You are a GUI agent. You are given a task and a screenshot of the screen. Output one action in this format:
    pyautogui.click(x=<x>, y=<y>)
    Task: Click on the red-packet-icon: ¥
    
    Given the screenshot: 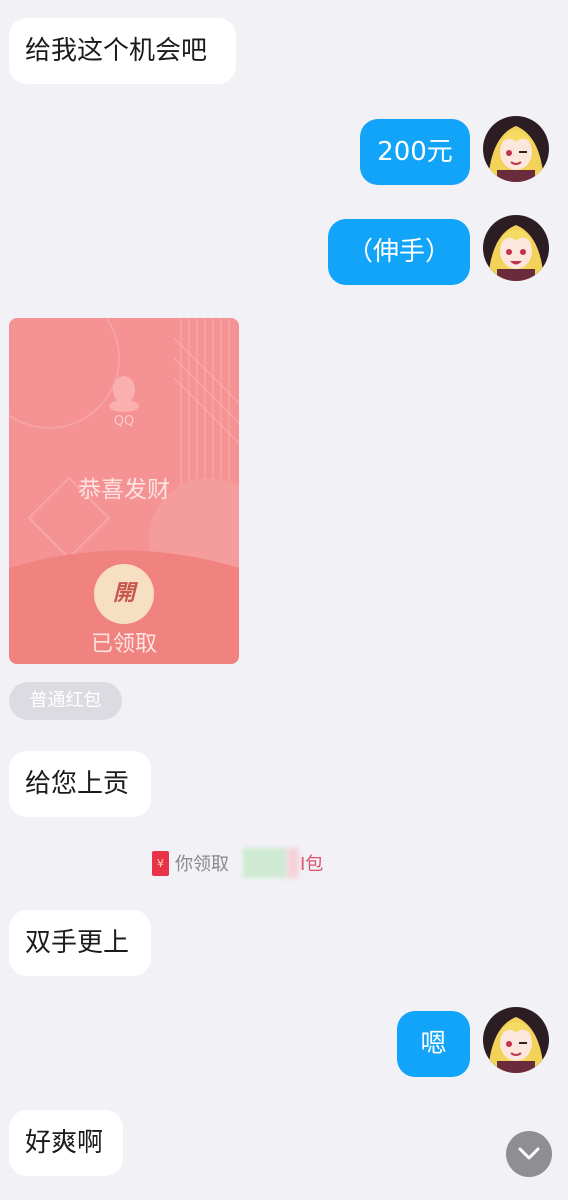 What is the action you would take?
    pyautogui.click(x=160, y=863)
    